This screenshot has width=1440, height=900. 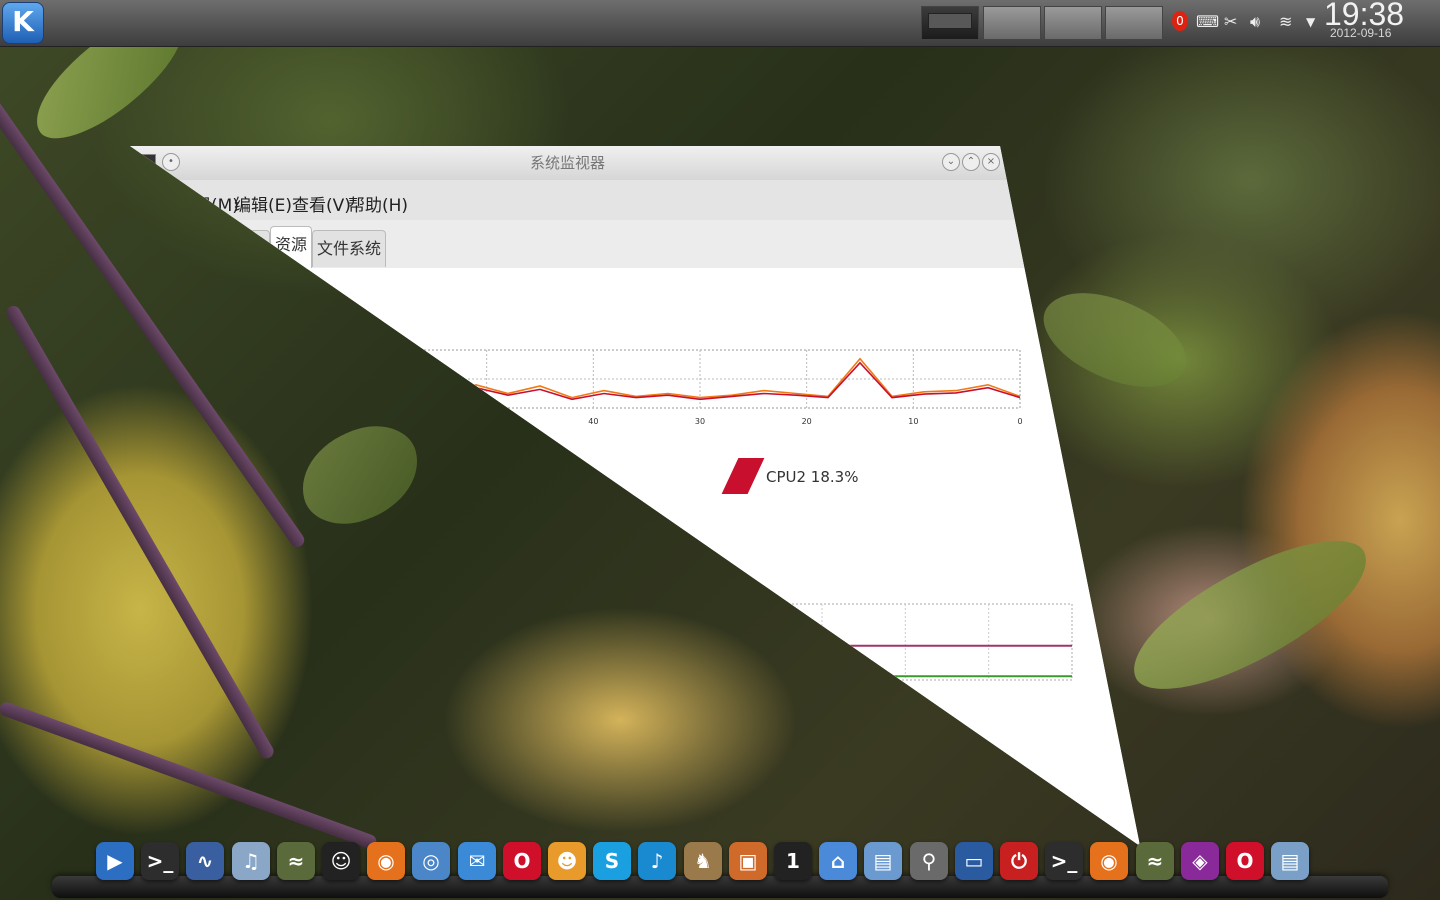 What do you see at coordinates (635, 244) in the screenshot?
I see `tab-bar: 系统 进程 资源 文件系统` at bounding box center [635, 244].